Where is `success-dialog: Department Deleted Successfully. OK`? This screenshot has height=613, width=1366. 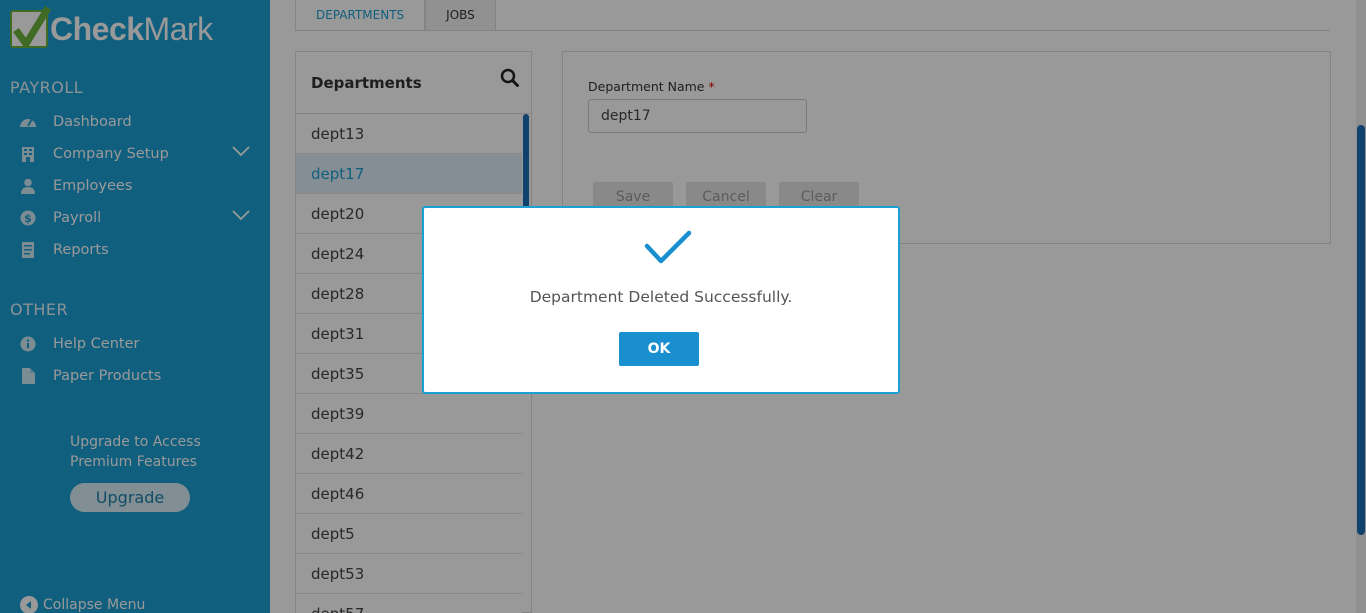
success-dialog: Department Deleted Successfully. OK is located at coordinates (661, 300).